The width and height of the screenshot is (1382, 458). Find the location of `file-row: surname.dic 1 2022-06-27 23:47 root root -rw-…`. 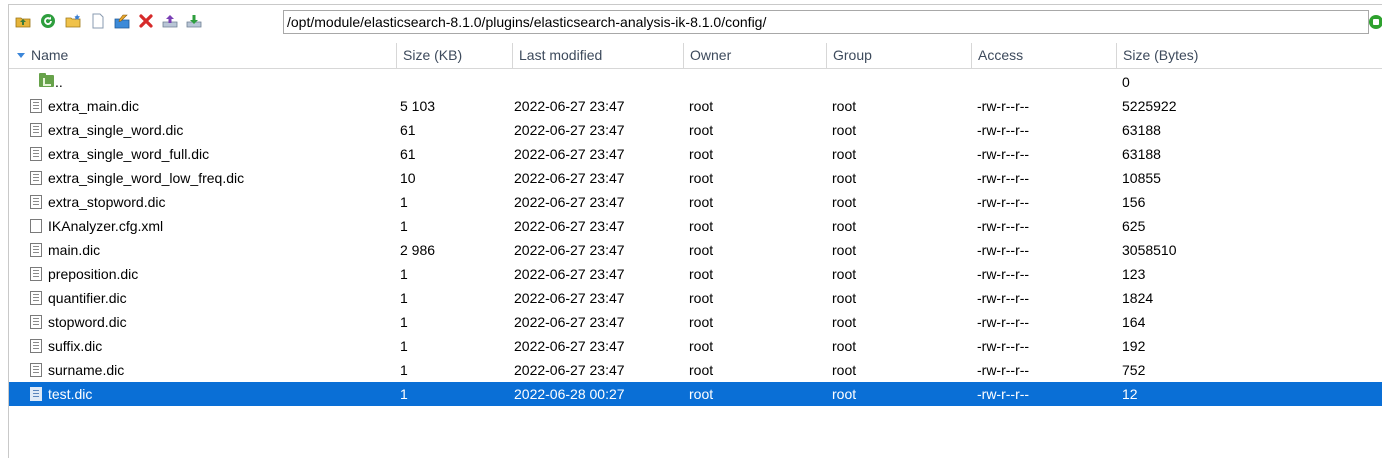

file-row: surname.dic 1 2022-06-27 23:47 root root -rw-… is located at coordinates (695, 370).